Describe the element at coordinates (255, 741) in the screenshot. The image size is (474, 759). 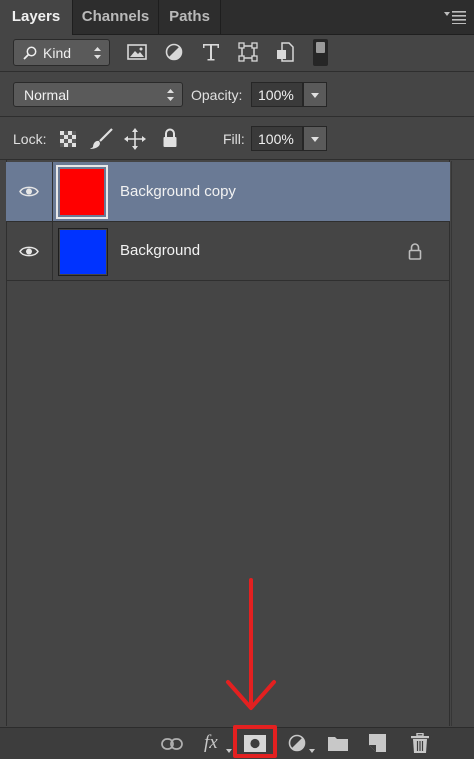
I see `annotation-highlight-box` at that location.